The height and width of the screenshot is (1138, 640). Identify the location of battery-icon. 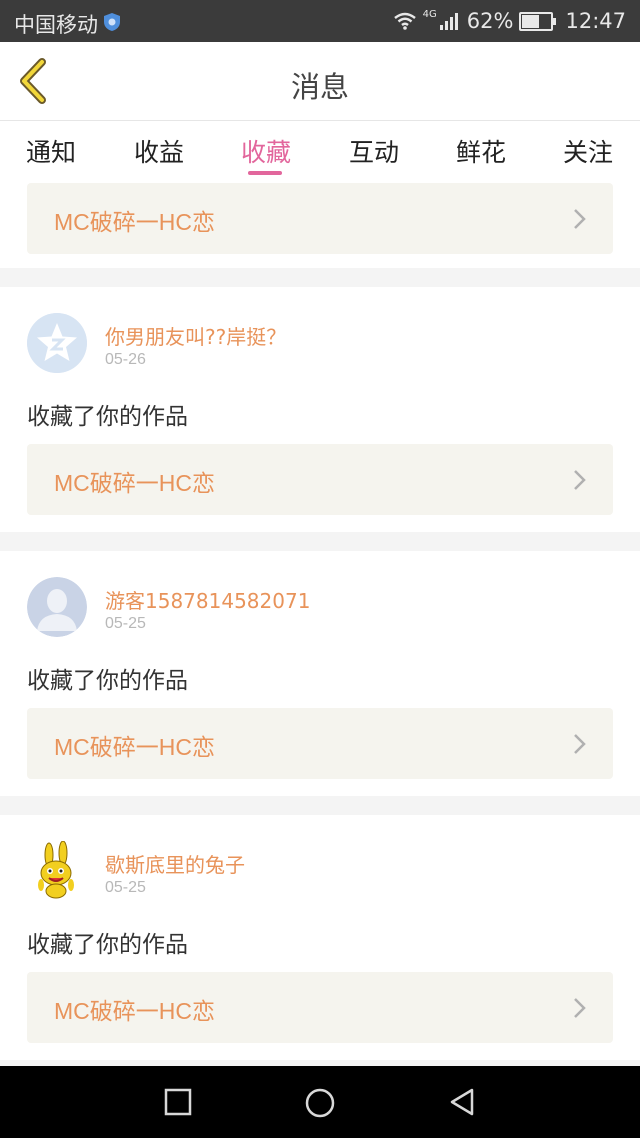
(538, 21).